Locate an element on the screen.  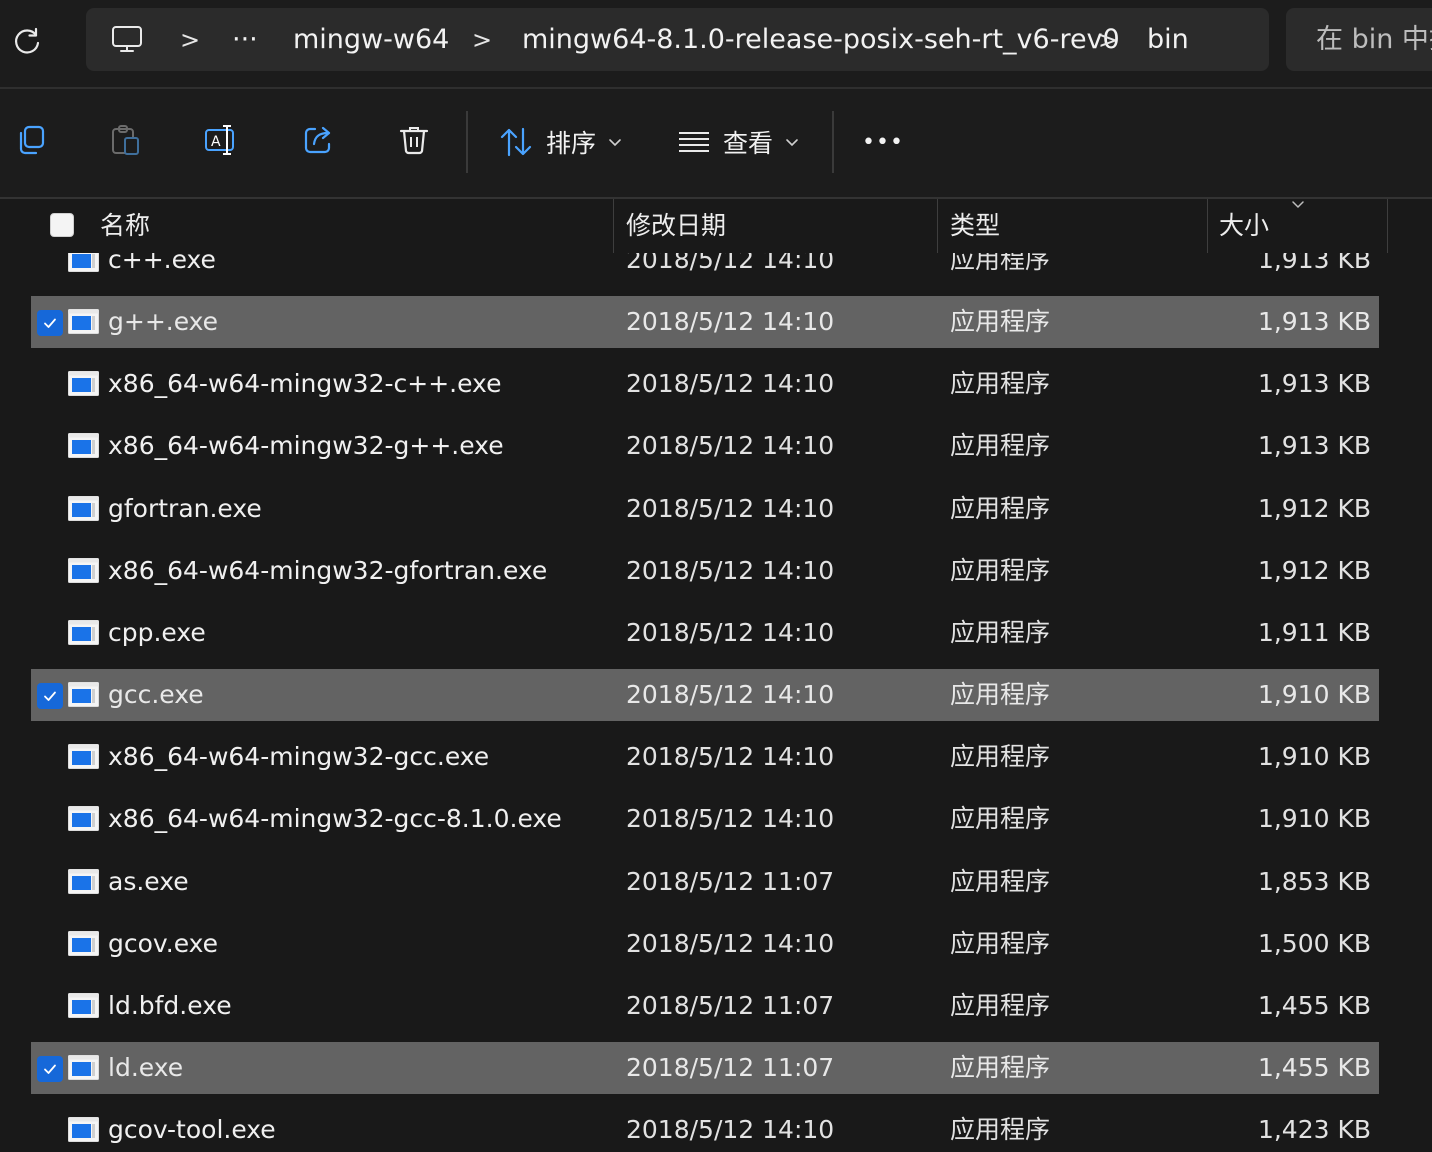
more-options-button: ••• is located at coordinates (883, 142).